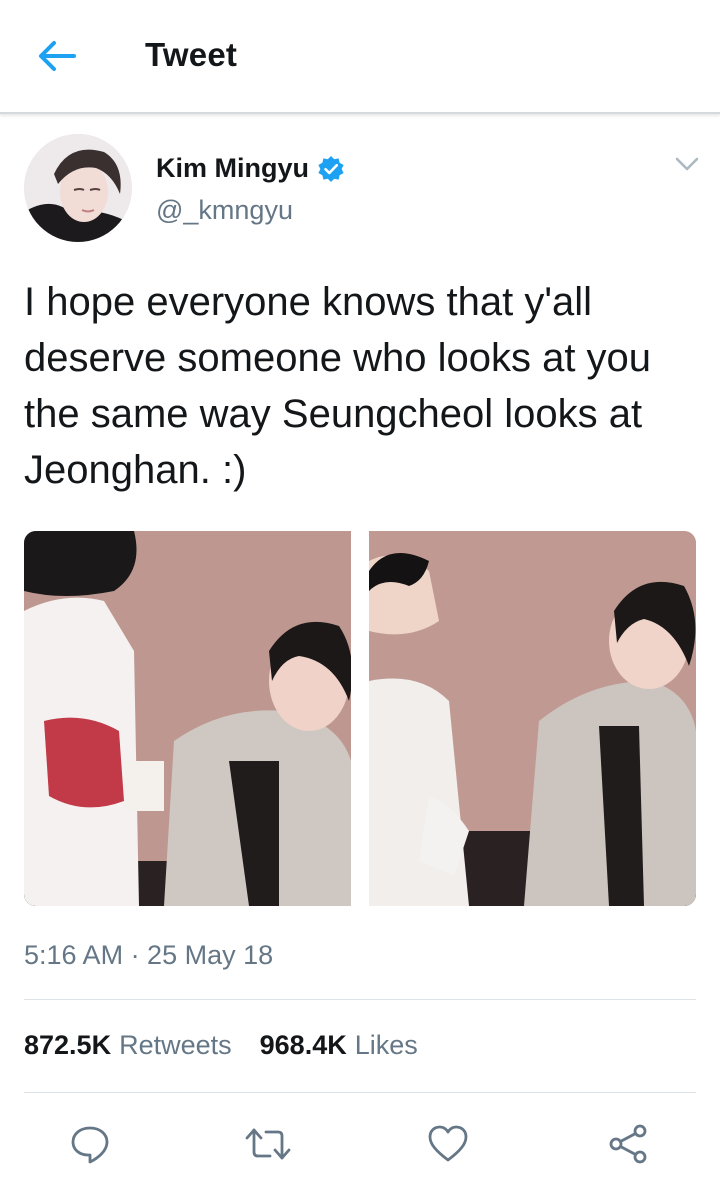 This screenshot has height=1192, width=720. I want to click on author-name-row: Kim Mingyu, so click(250, 168).